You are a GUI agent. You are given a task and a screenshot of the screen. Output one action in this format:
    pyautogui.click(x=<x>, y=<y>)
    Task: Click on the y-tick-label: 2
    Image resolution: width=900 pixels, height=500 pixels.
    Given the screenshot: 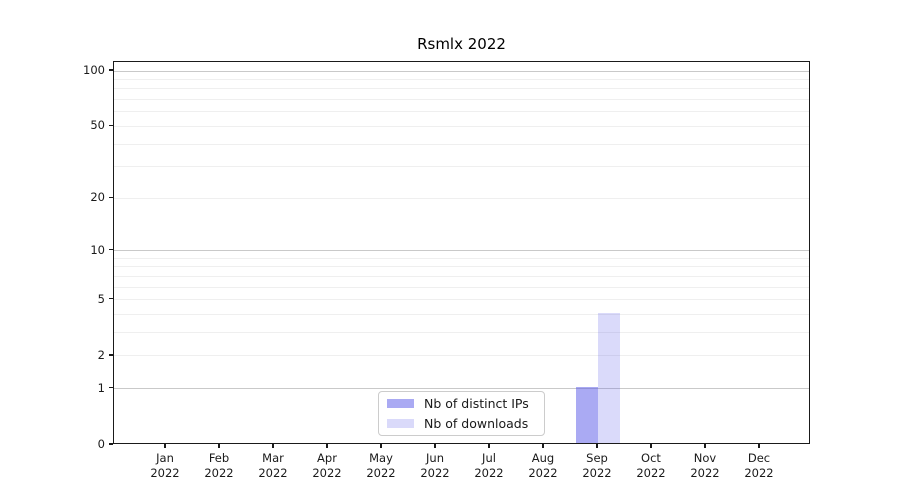 What is the action you would take?
    pyautogui.click(x=101, y=354)
    